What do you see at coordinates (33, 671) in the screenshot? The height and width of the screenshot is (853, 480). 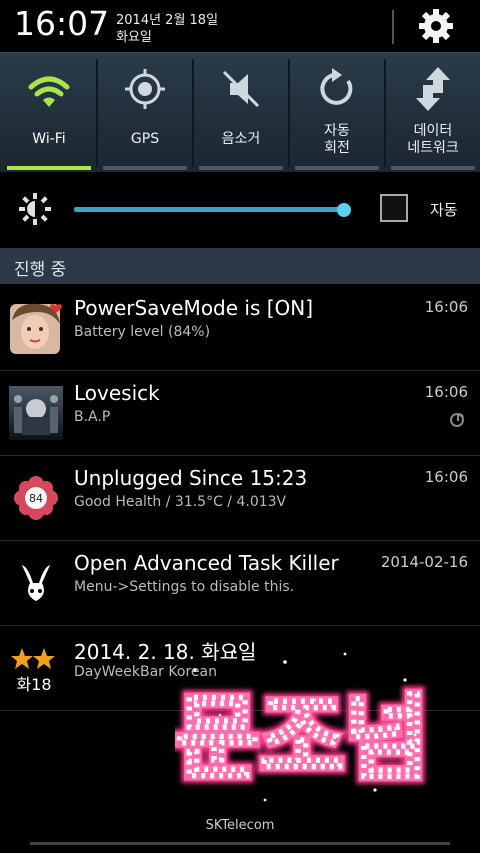 I see `star-calendar-icon: 화18` at bounding box center [33, 671].